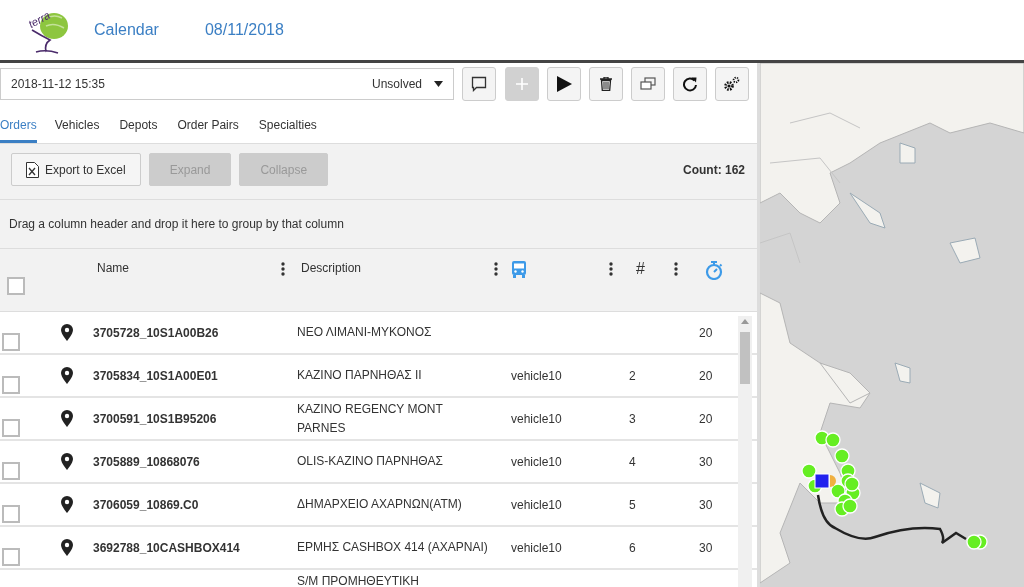 This screenshot has height=587, width=1024. Describe the element at coordinates (632, 418) in the screenshot. I see `sequence-number: 3` at that location.